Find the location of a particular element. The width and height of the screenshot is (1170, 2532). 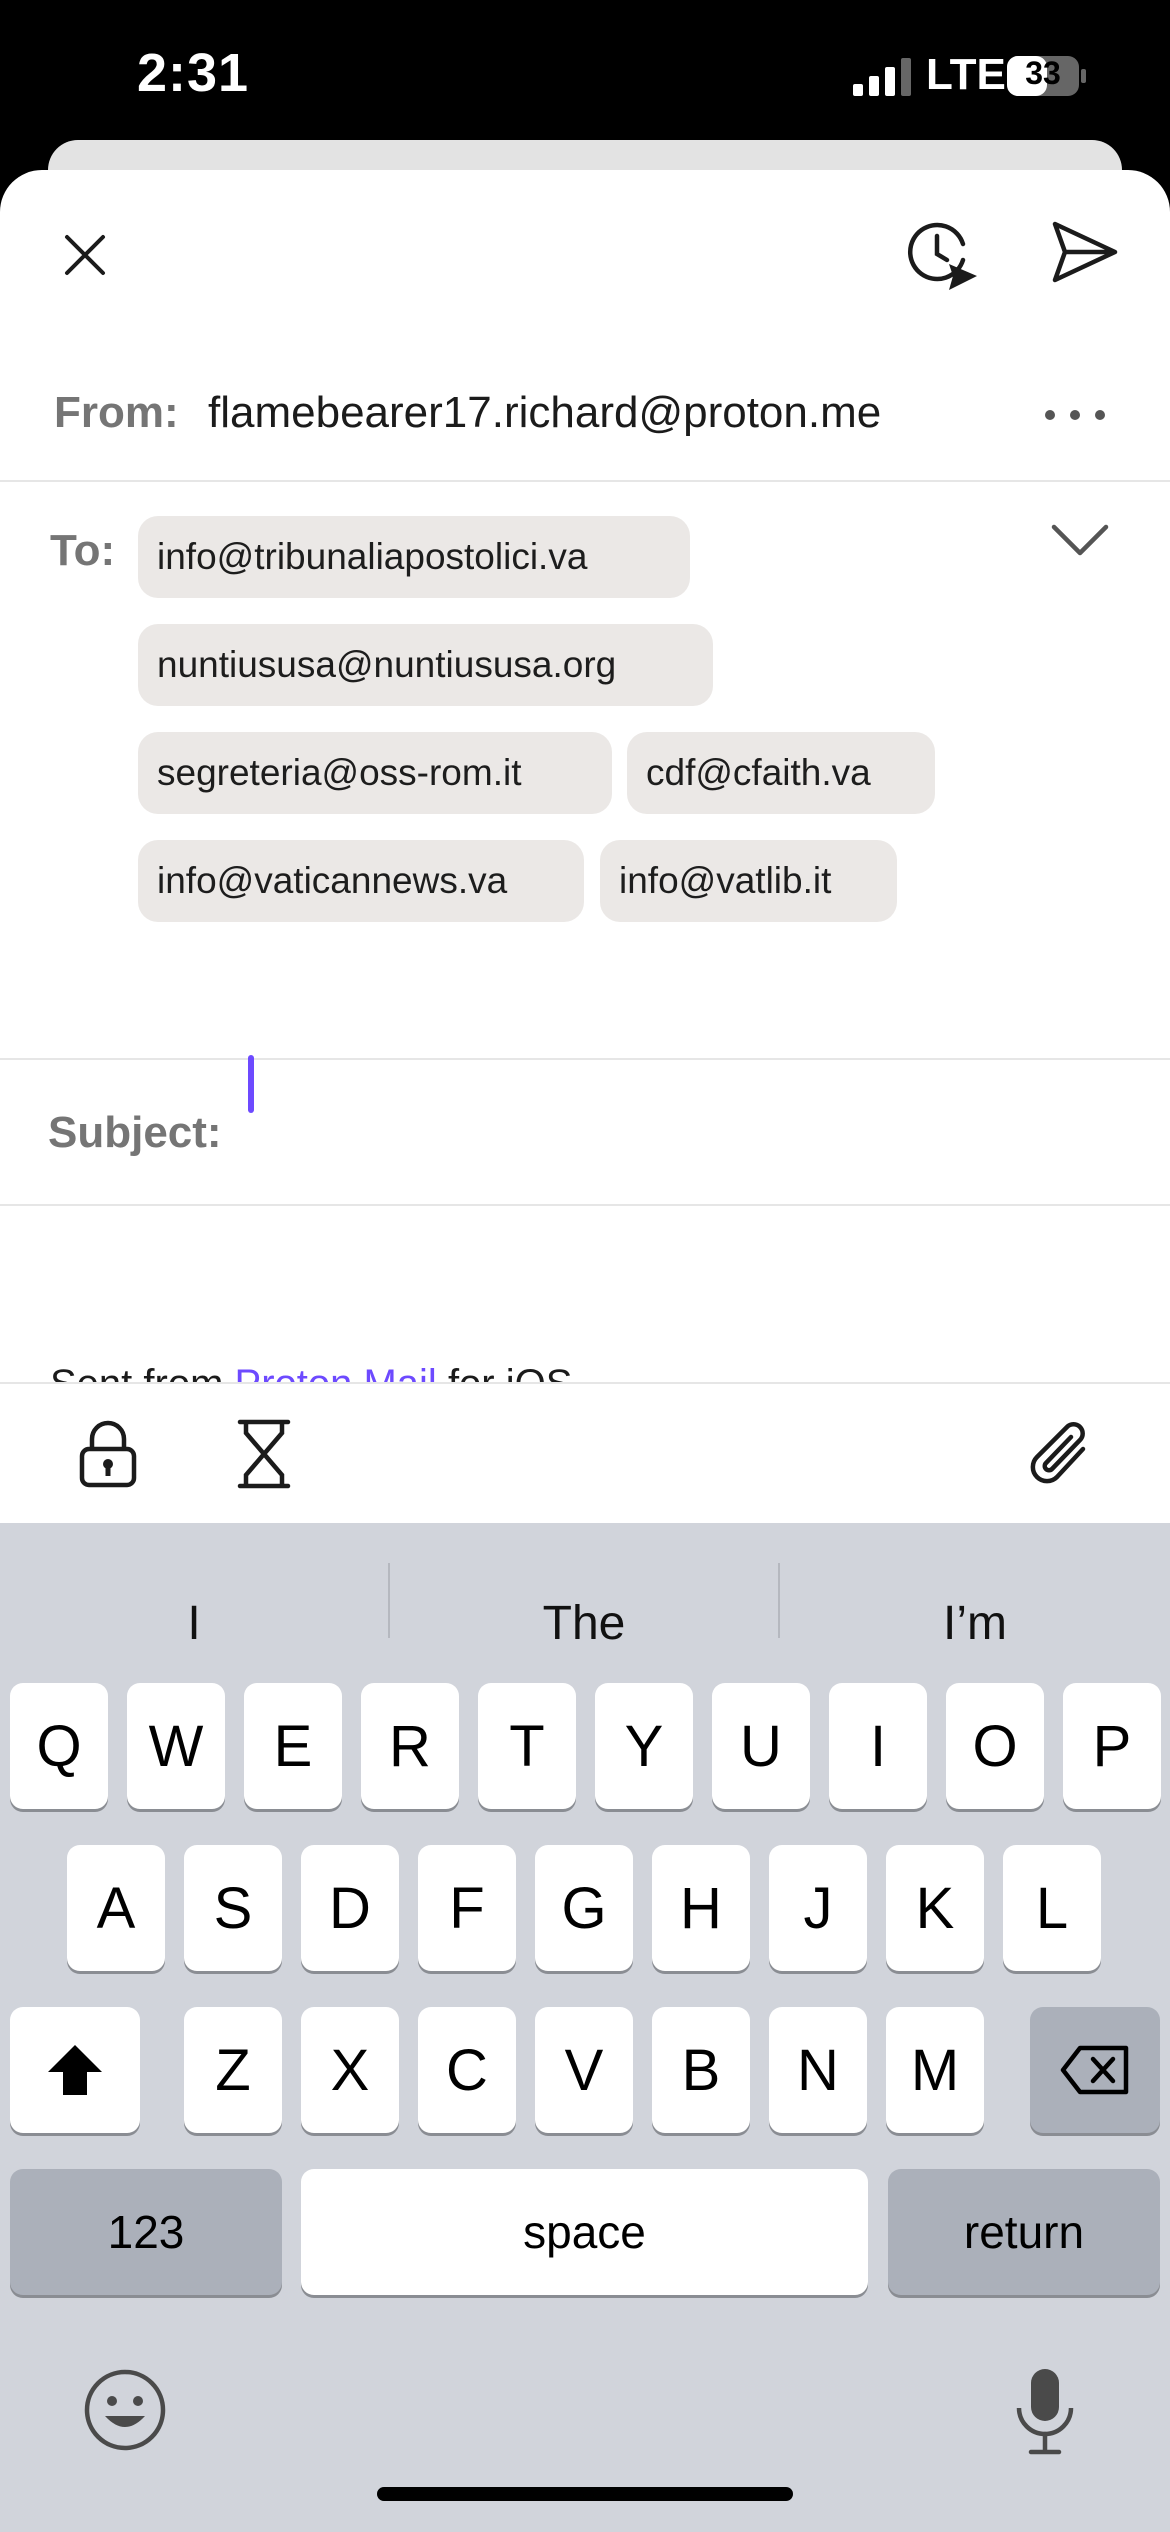

paperclip-icon is located at coordinates (1058, 1453).